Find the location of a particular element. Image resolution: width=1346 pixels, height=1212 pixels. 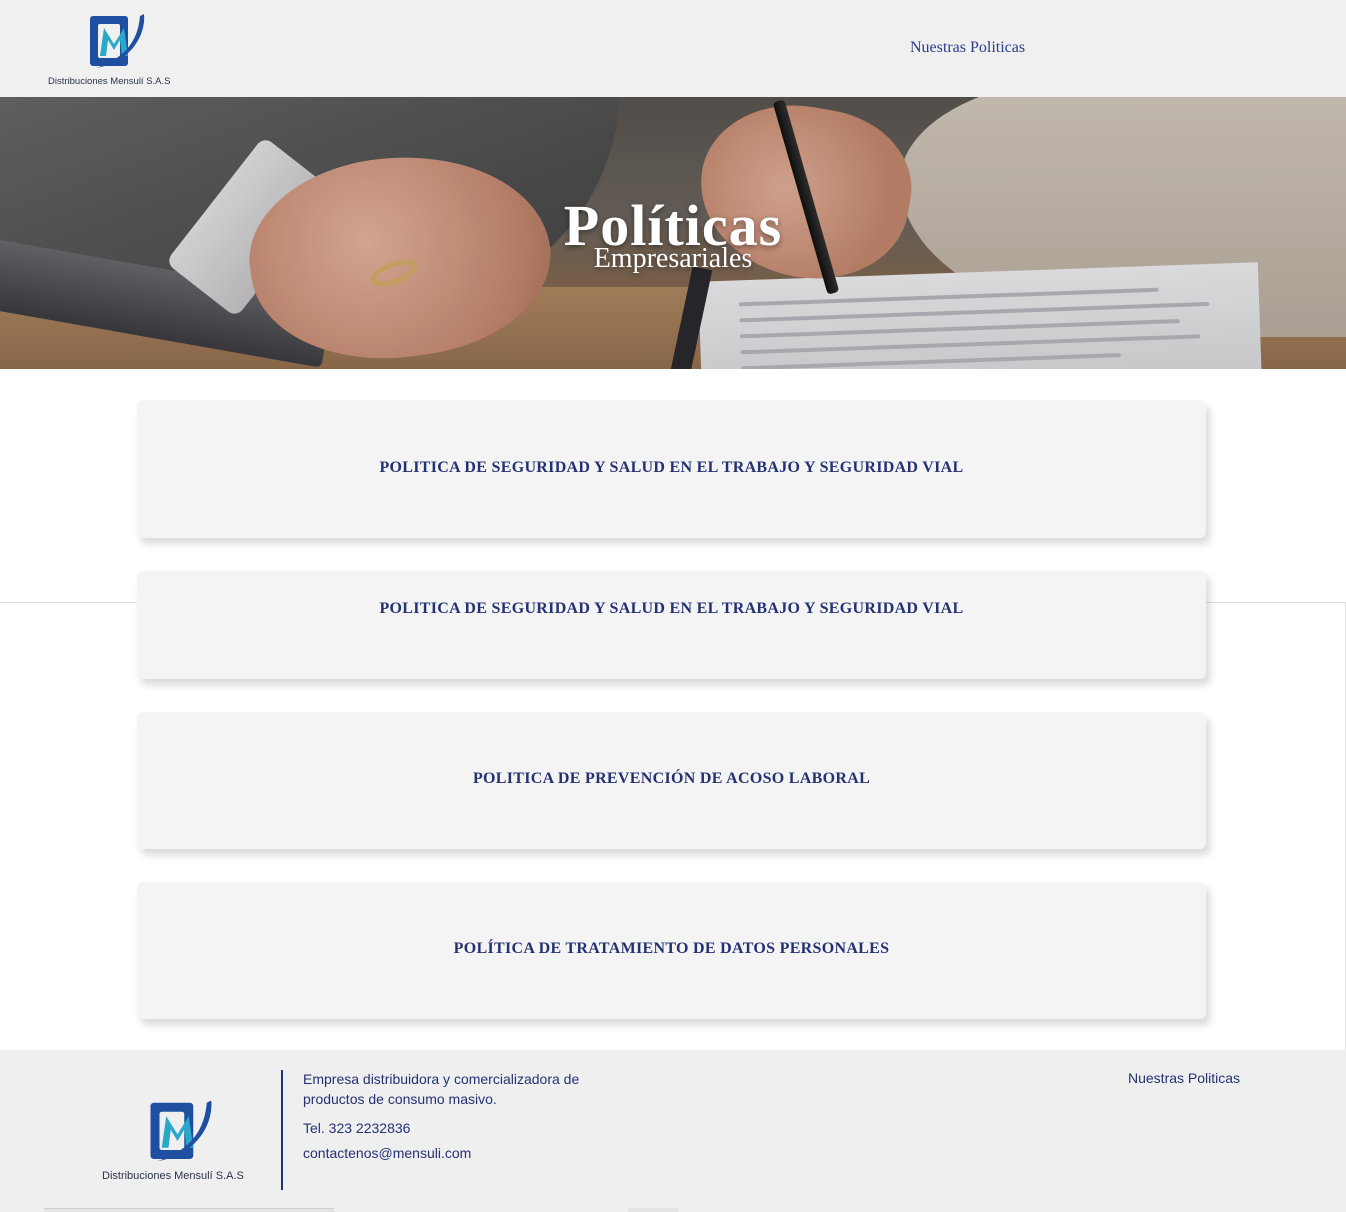

footer-description-line2: productos de consumo masivo. is located at coordinates (400, 1099).